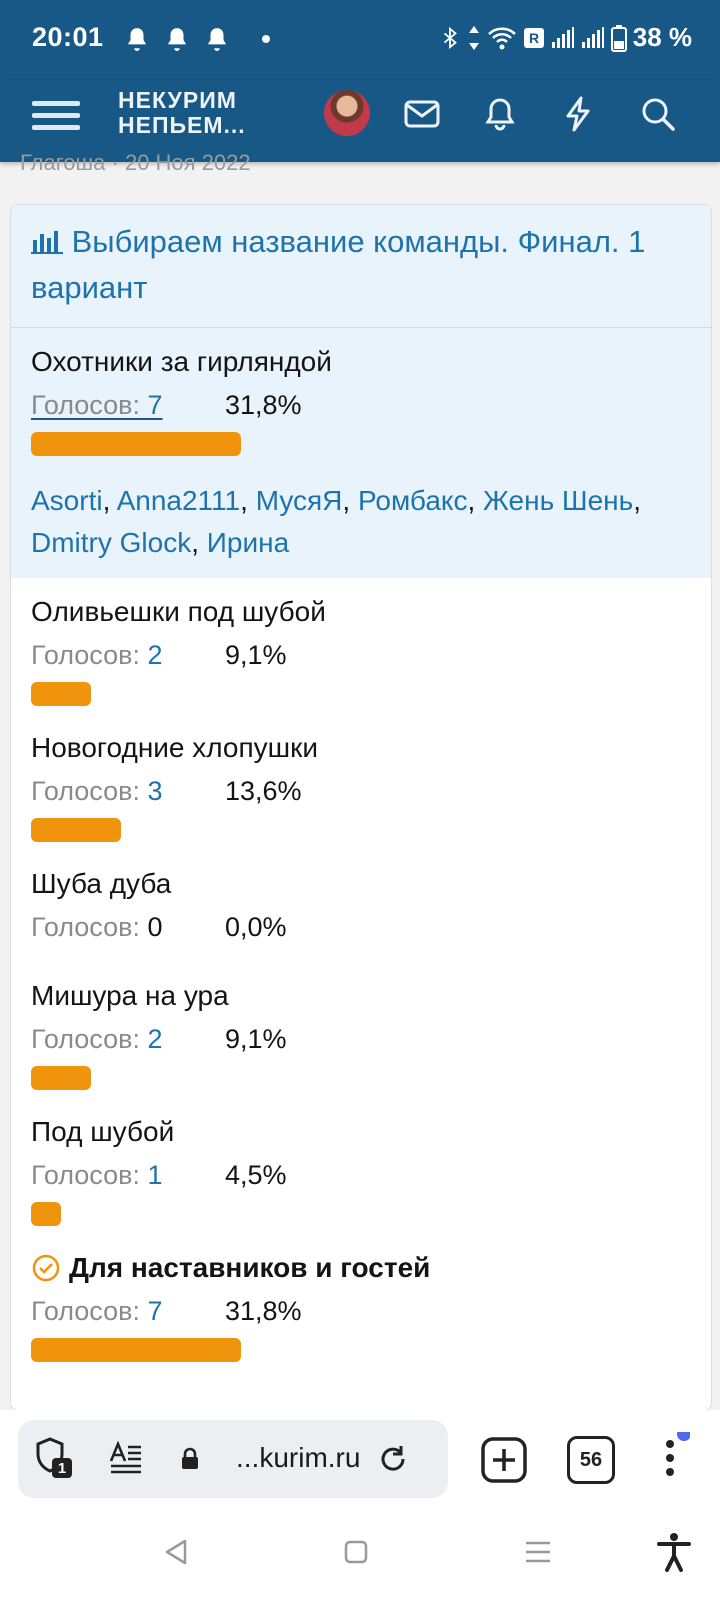 The width and height of the screenshot is (720, 1600). What do you see at coordinates (361, 774) in the screenshot?
I see `poll-option: Новогодние хлопушки Голосов: 3 13,6%` at bounding box center [361, 774].